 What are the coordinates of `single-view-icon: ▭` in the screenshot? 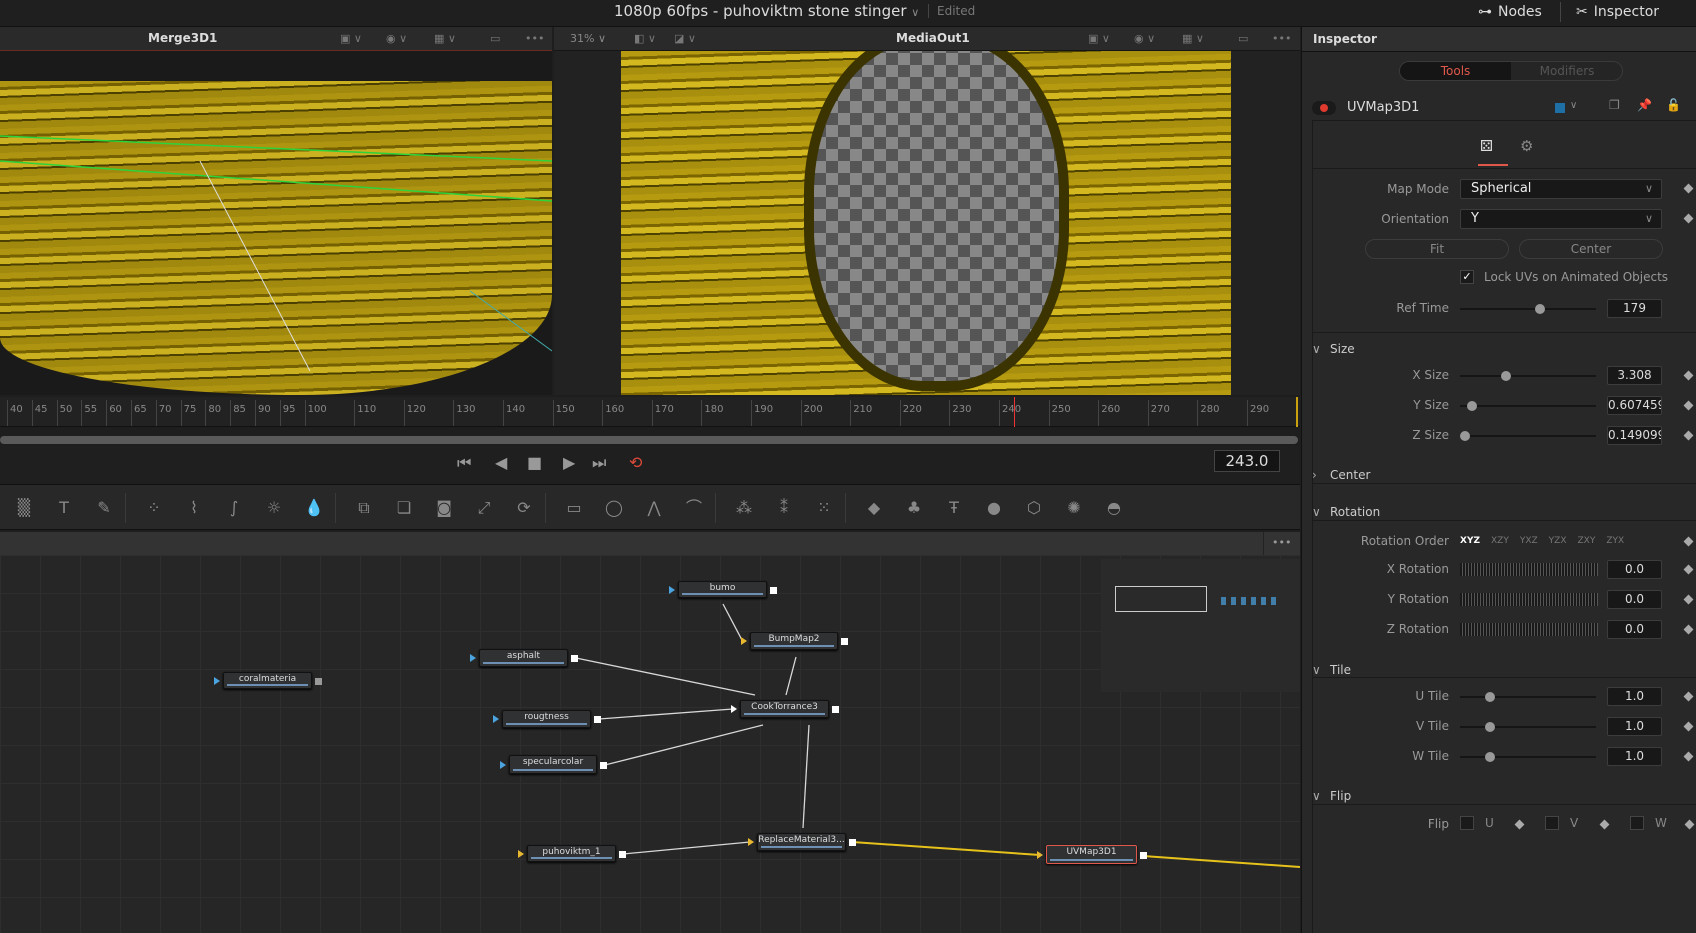 It's located at (1243, 38).